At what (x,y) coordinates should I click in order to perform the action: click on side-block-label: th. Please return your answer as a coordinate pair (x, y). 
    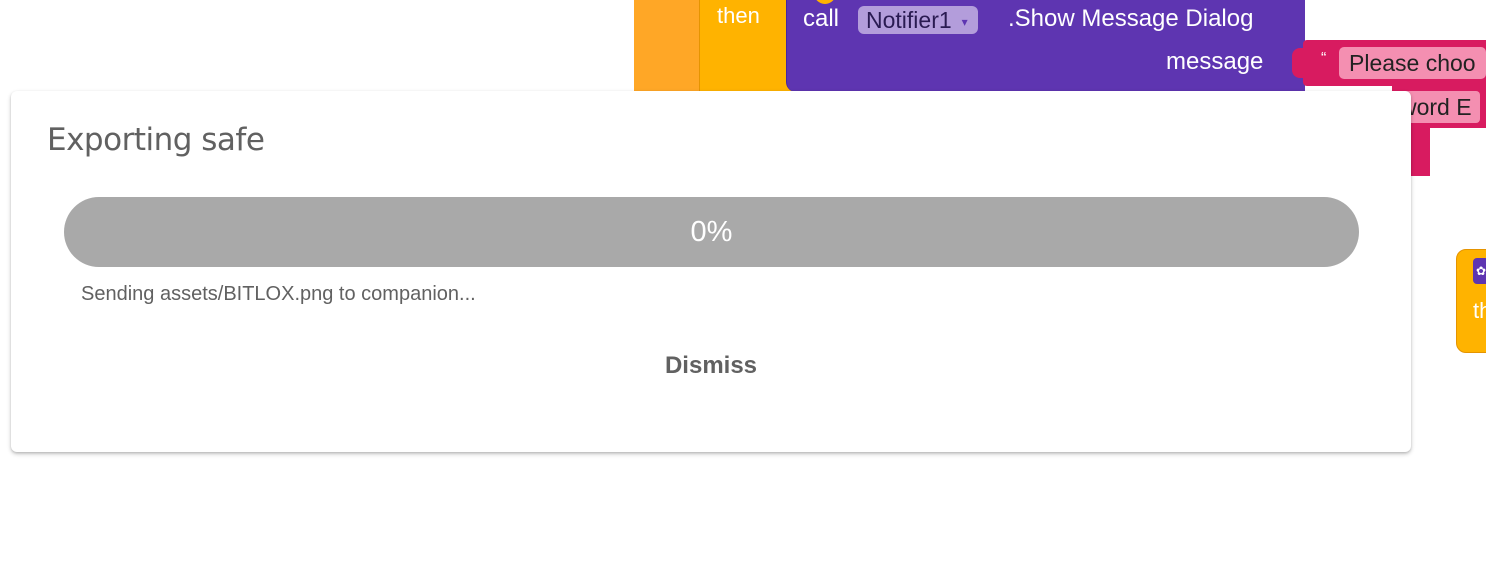
    Looking at the image, I should click on (1479, 310).